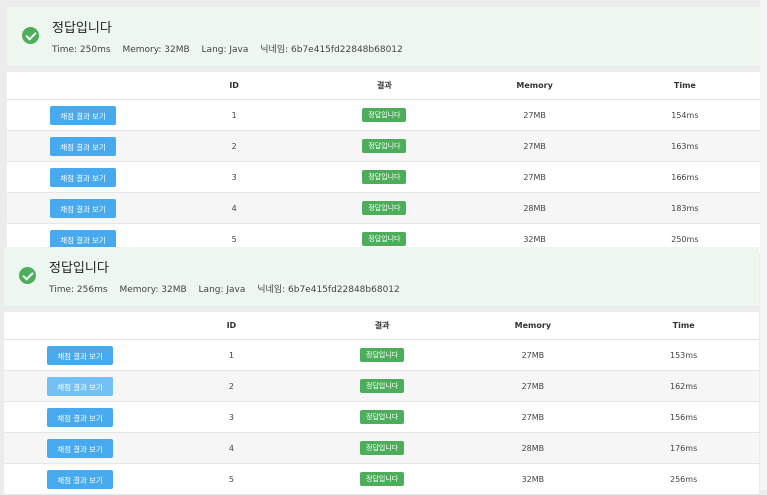  I want to click on table-row: 채점 결과 보기 2 정답입니다 27MB 162ms, so click(381, 386).